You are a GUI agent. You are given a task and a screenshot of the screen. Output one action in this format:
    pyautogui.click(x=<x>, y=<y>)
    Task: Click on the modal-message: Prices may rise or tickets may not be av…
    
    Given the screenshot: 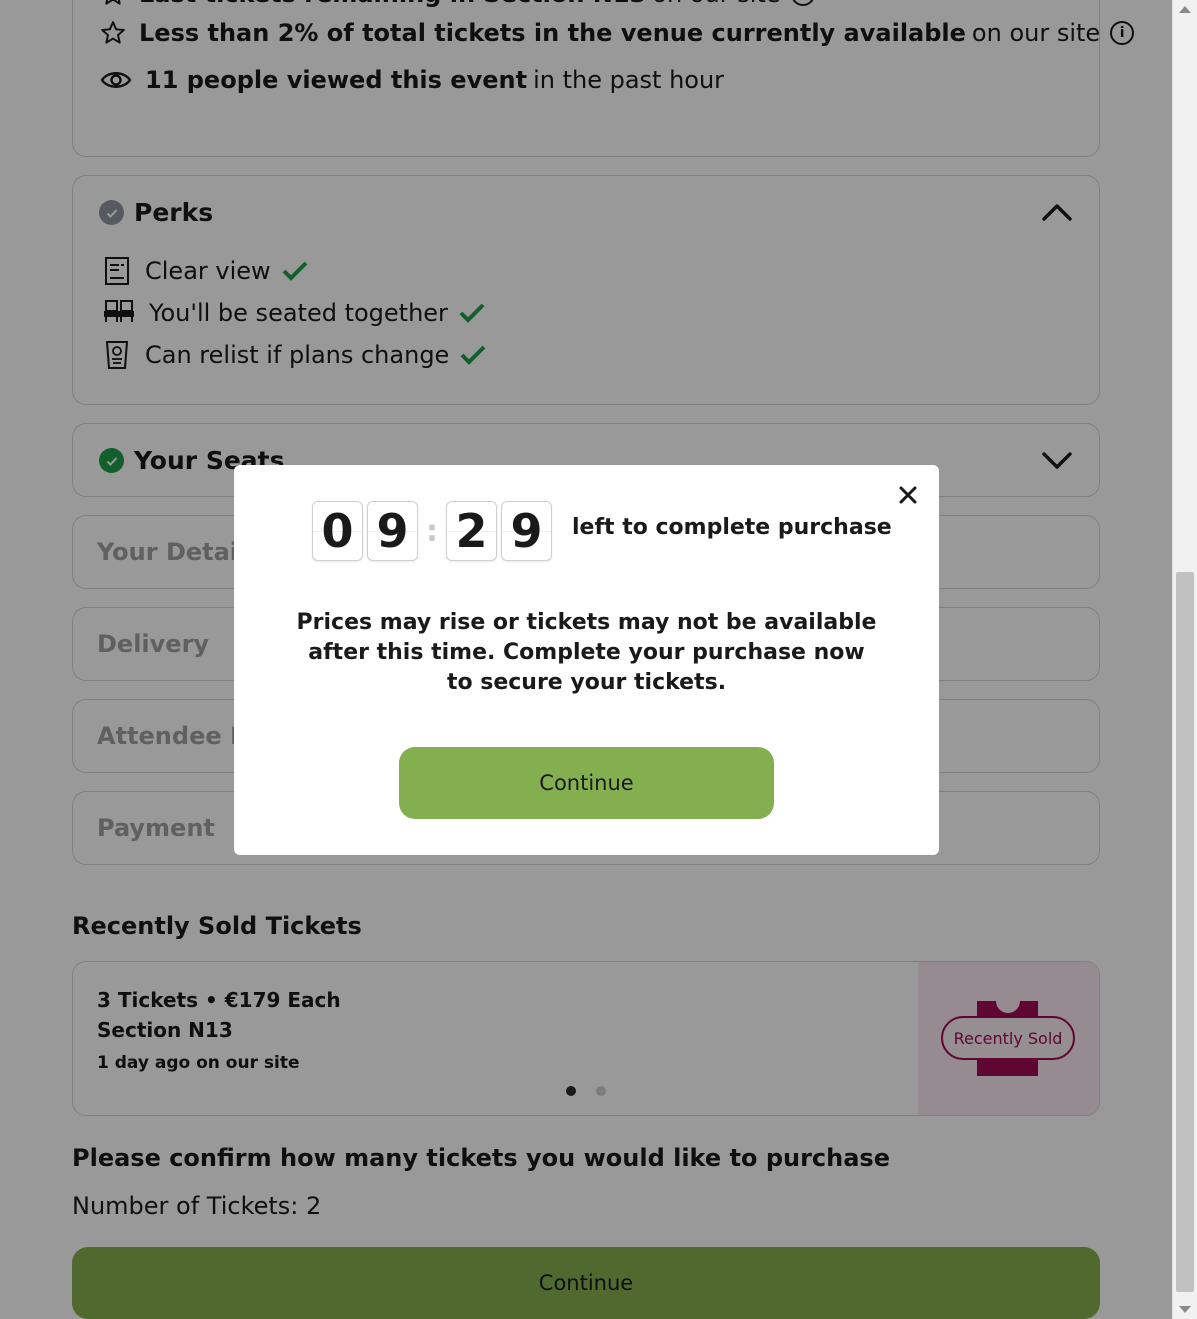 What is the action you would take?
    pyautogui.click(x=586, y=652)
    